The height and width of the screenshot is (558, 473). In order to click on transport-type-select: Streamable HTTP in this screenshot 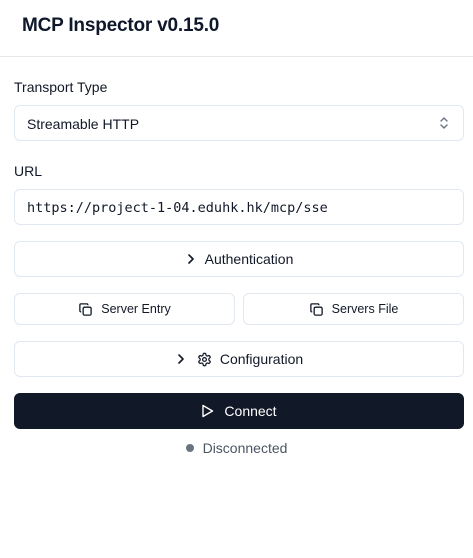, I will do `click(239, 123)`.